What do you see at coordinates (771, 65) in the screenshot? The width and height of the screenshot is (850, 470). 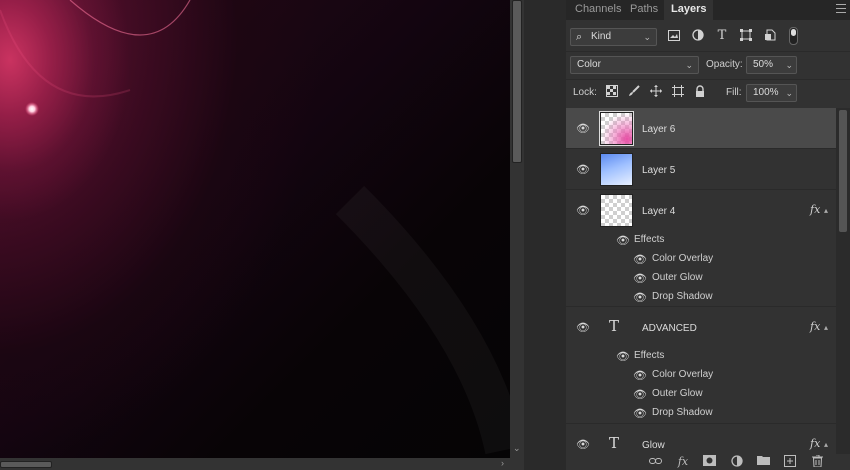 I see `opacity-input: 50% ⌄` at bounding box center [771, 65].